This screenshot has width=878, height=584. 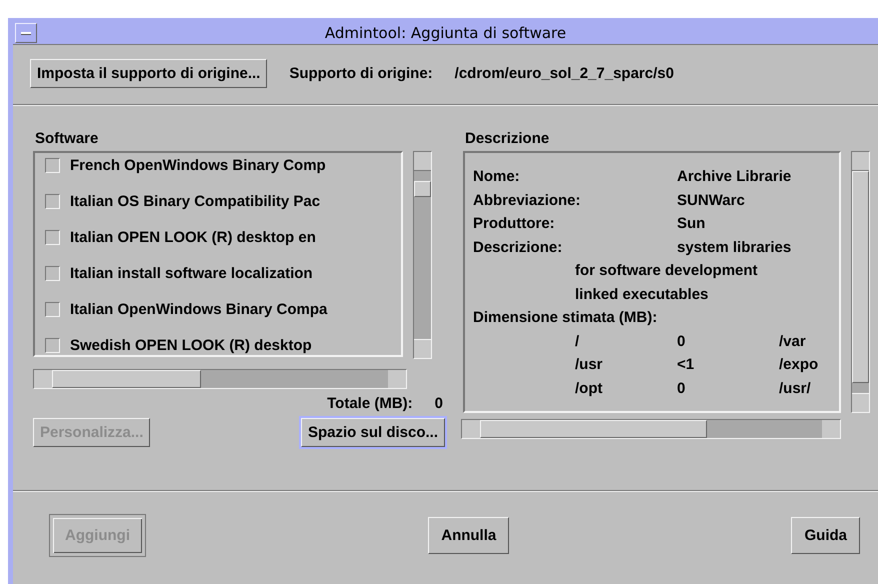 I want to click on size-value: <1, so click(x=686, y=365).